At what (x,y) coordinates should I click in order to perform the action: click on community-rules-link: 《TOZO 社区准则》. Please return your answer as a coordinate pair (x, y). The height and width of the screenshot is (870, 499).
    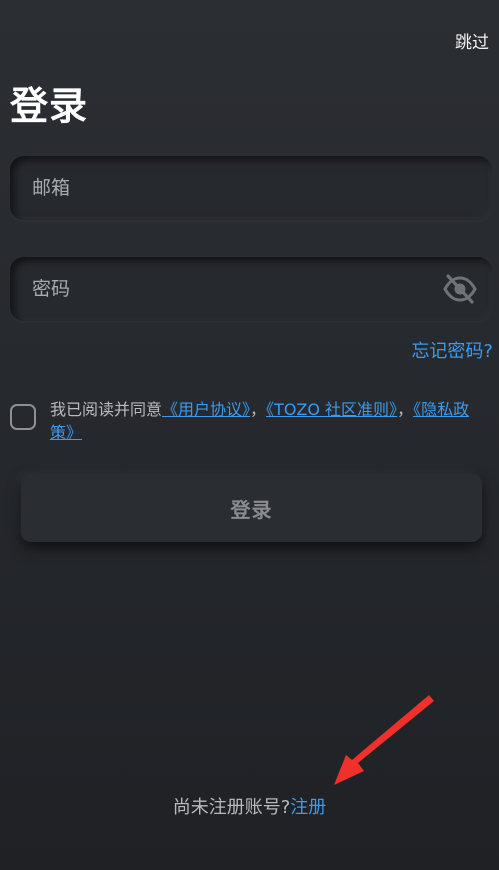
    Looking at the image, I should click on (331, 409).